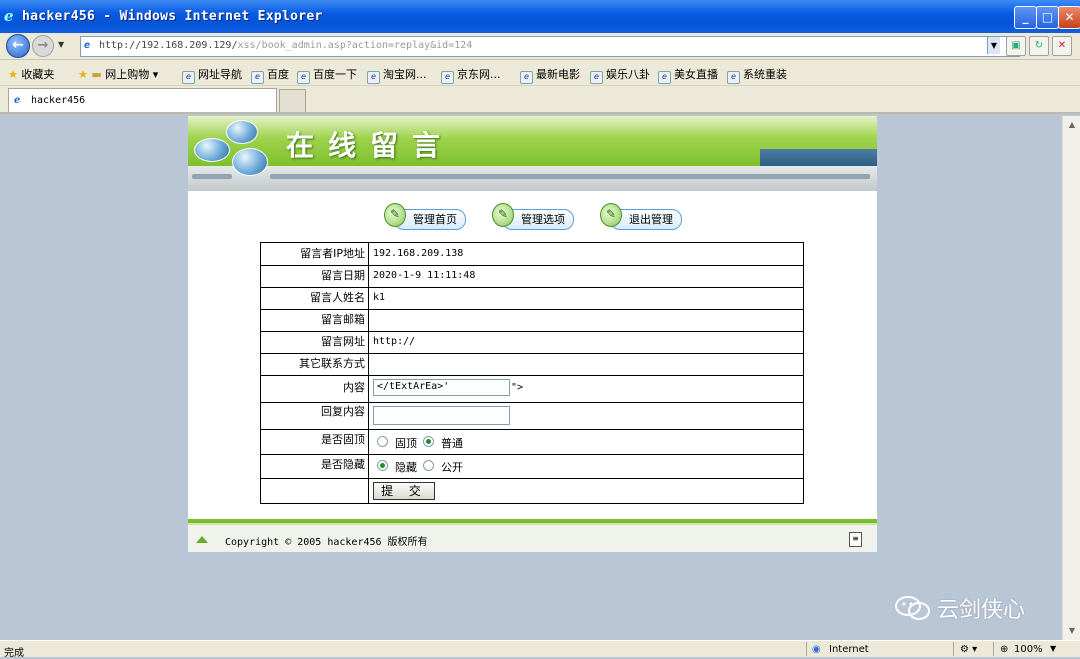  What do you see at coordinates (142, 100) in the screenshot?
I see `tab-hacker456: e hacker456` at bounding box center [142, 100].